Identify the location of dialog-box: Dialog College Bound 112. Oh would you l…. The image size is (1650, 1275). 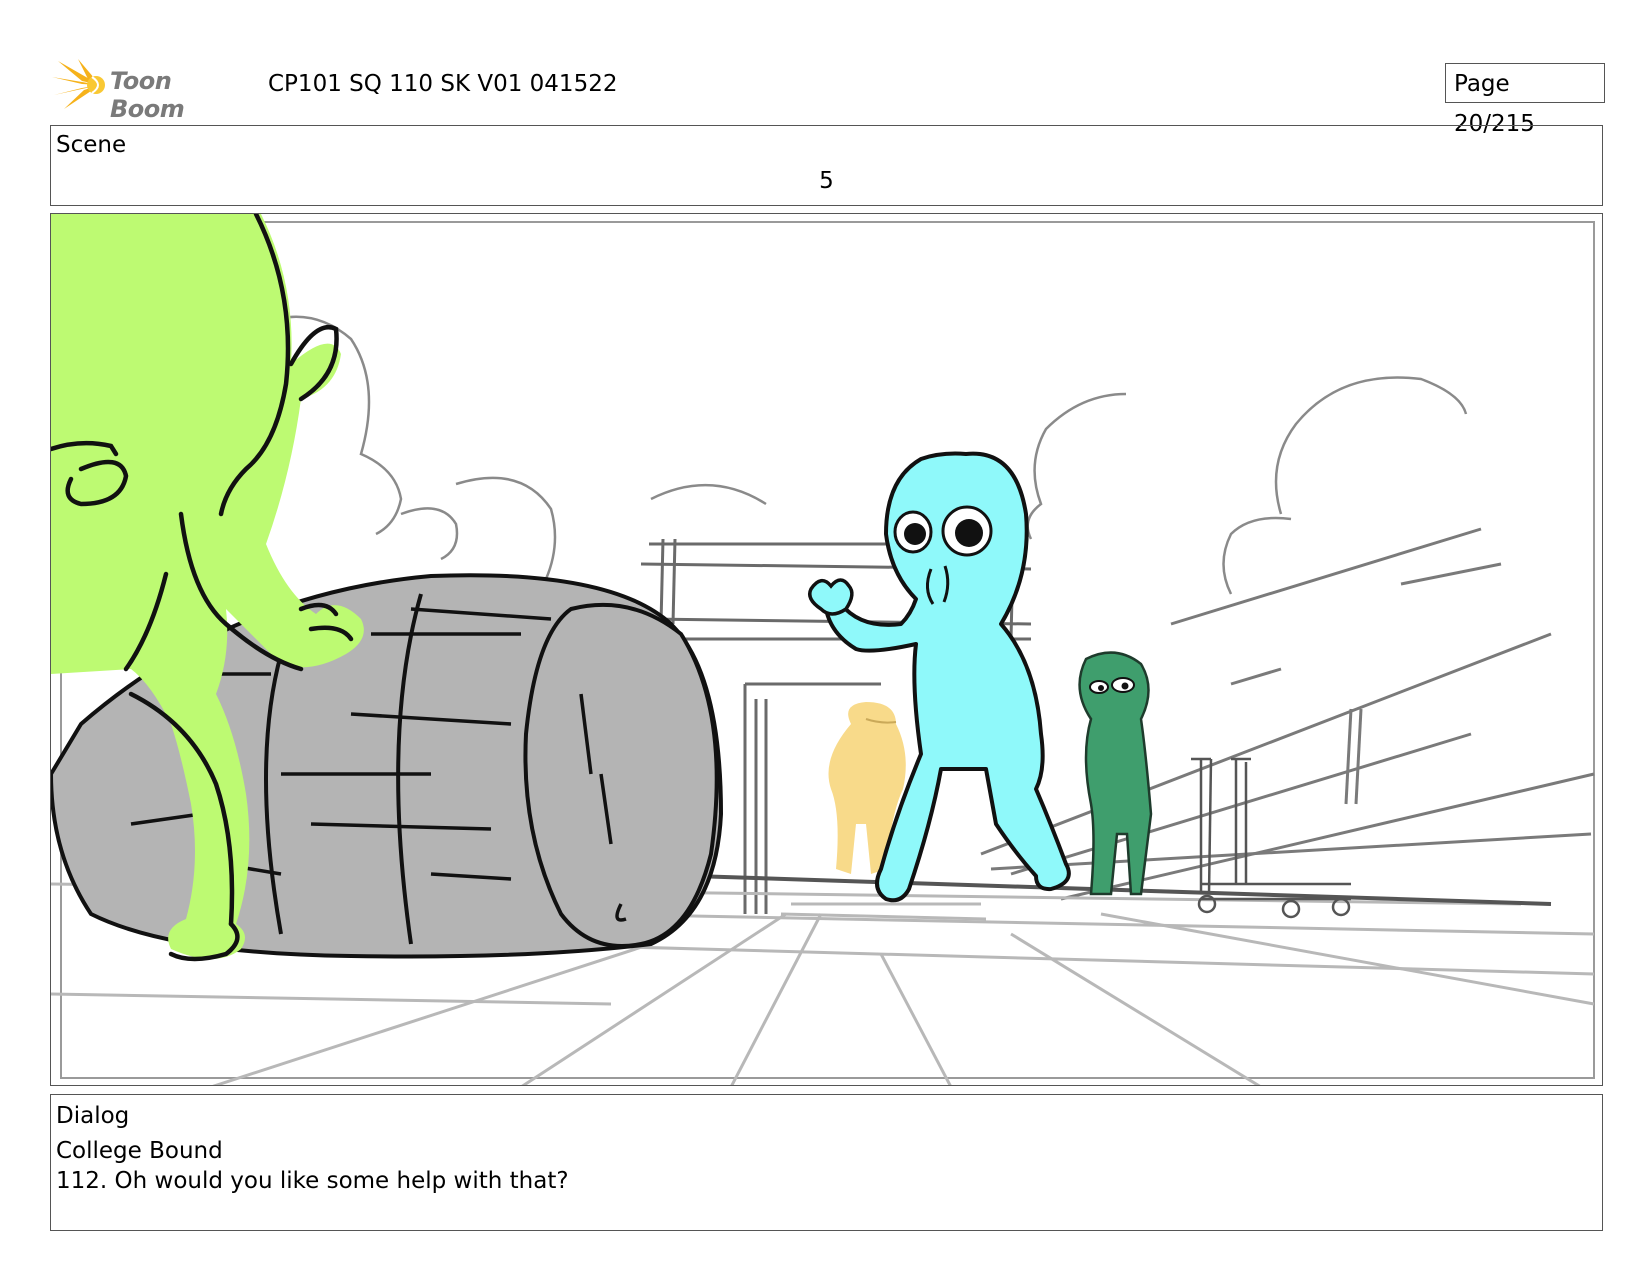
(826, 1162).